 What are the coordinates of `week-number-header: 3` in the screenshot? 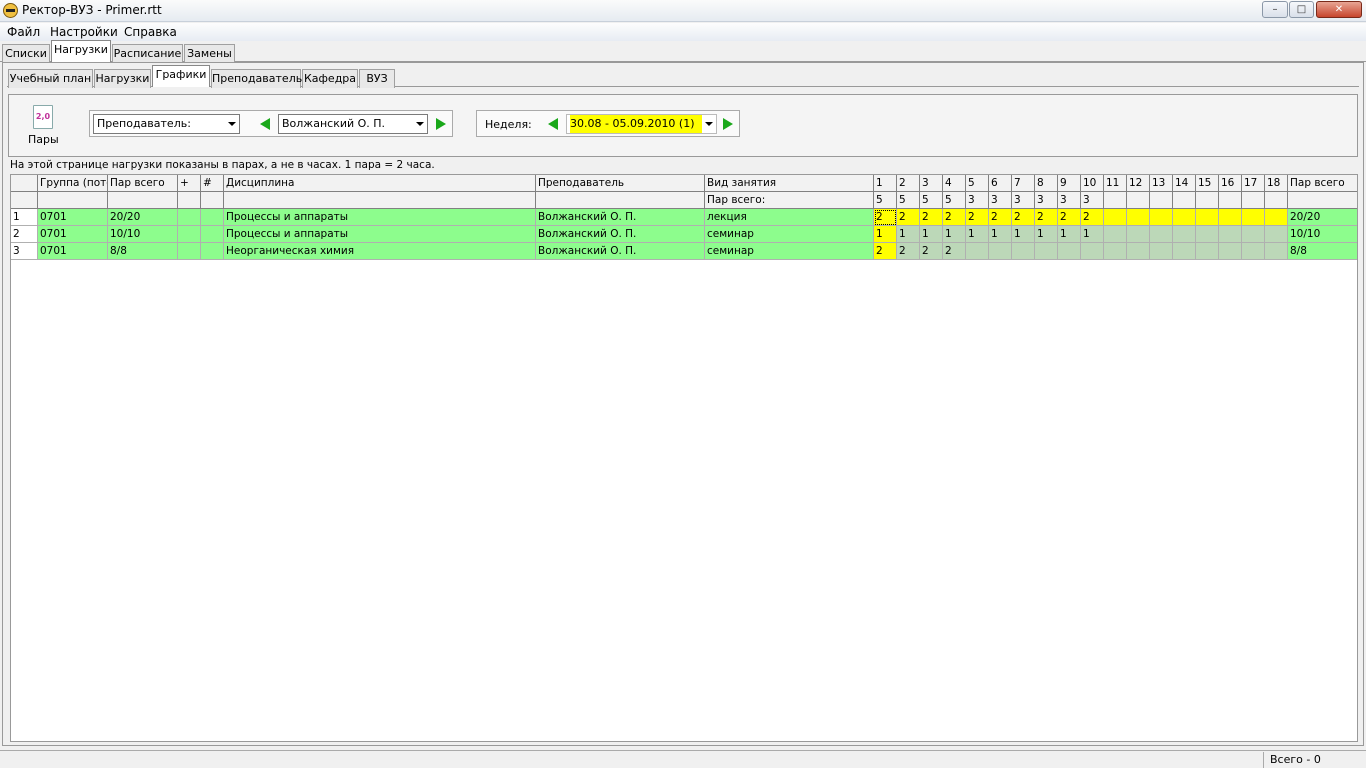 It's located at (931, 183).